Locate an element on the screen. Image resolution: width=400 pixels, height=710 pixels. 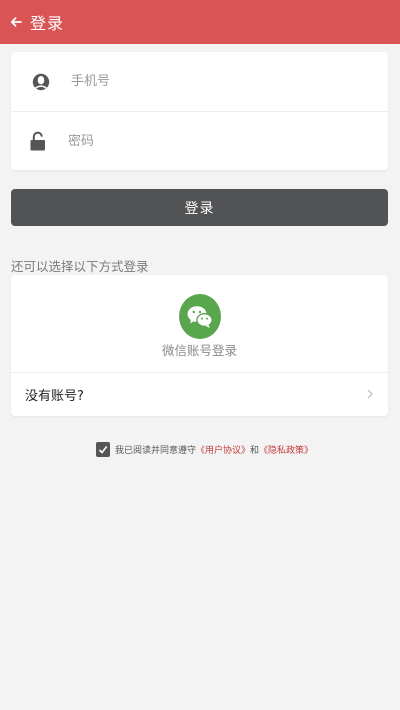
wechat-login-button: 微信账号登录 is located at coordinates (199, 323).